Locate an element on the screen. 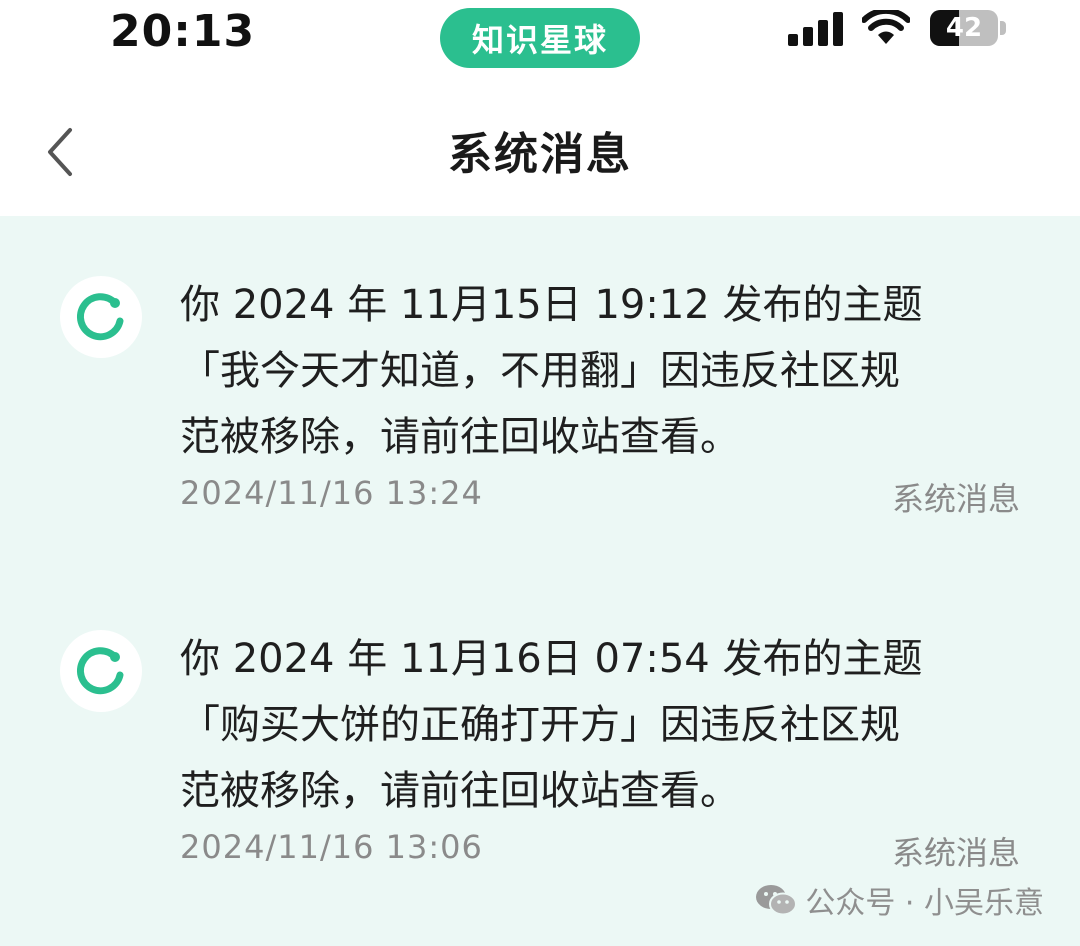  battery-indicator: 42 is located at coordinates (968, 28).